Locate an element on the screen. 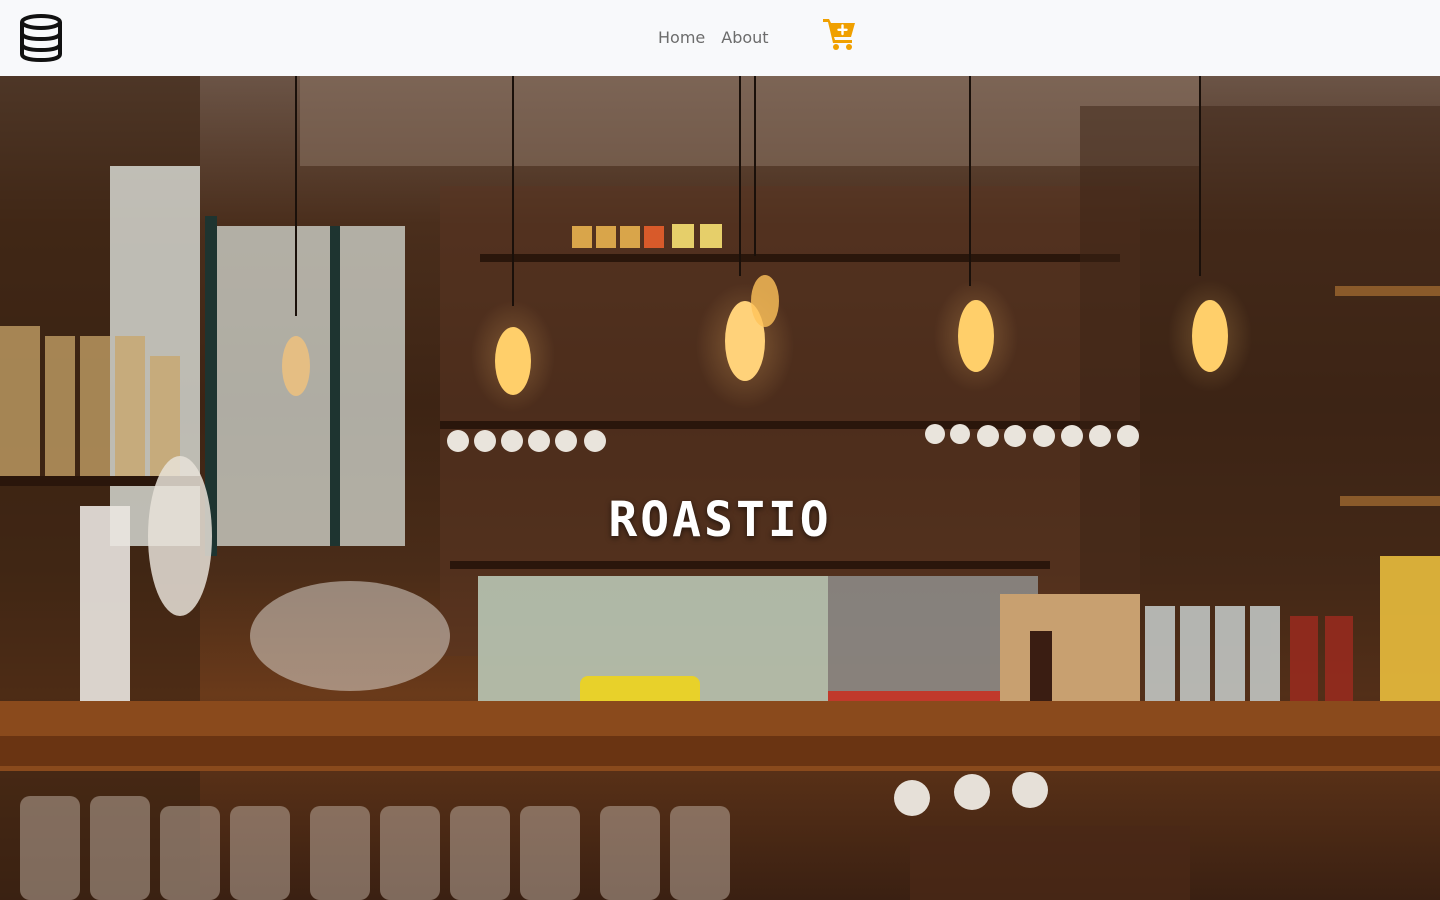 The image size is (1440, 900). brand-logo is located at coordinates (41, 38).